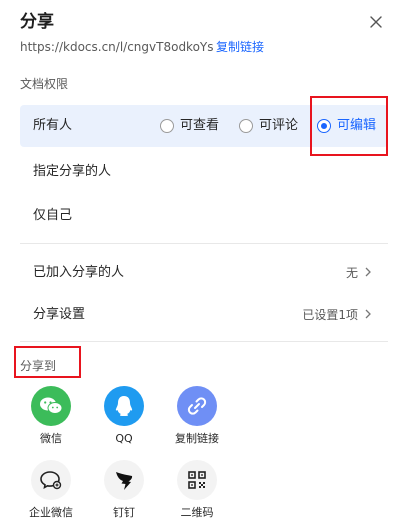 This screenshot has height=526, width=400. Describe the element at coordinates (37, 22) in the screenshot. I see `dialog-title: 分享` at that location.